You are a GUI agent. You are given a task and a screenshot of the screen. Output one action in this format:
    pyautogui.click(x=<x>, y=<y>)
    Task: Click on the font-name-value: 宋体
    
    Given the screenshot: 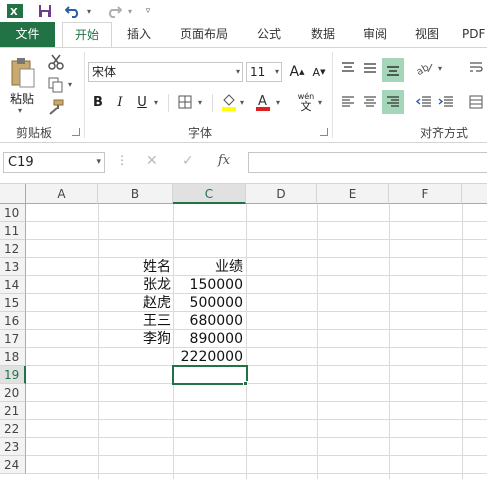 What is the action you would take?
    pyautogui.click(x=104, y=72)
    